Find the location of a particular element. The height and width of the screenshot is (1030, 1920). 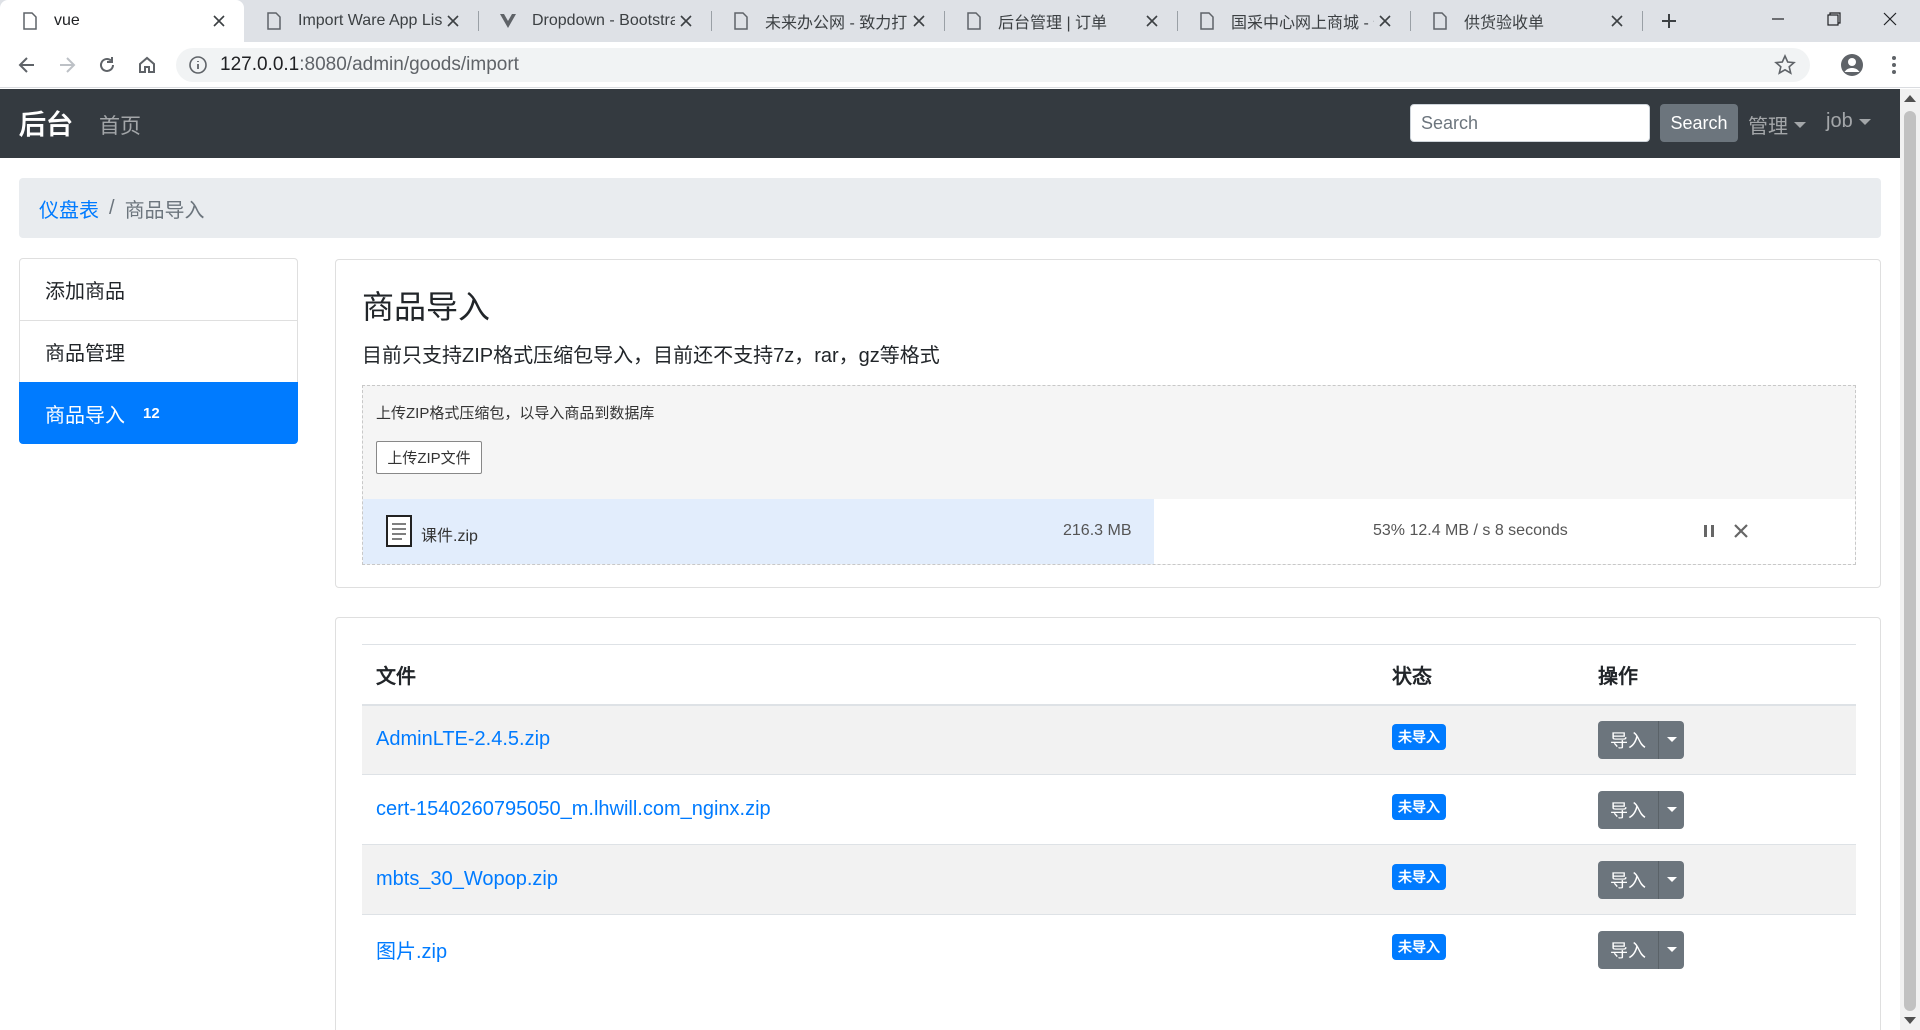

table-row: mbts_30_Wopop.zip 未导入 导入 is located at coordinates (1109, 879).